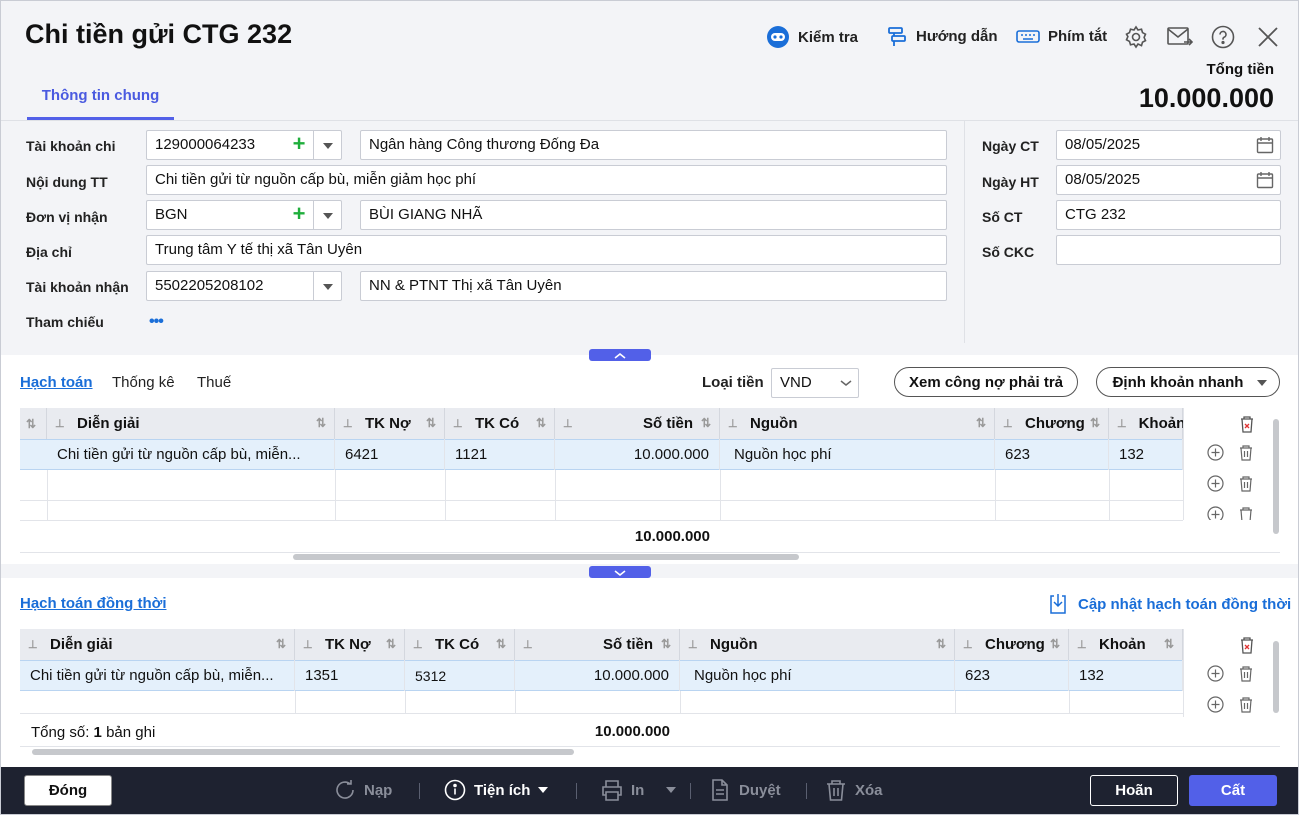  I want to click on so-ckc-field, so click(1168, 250).